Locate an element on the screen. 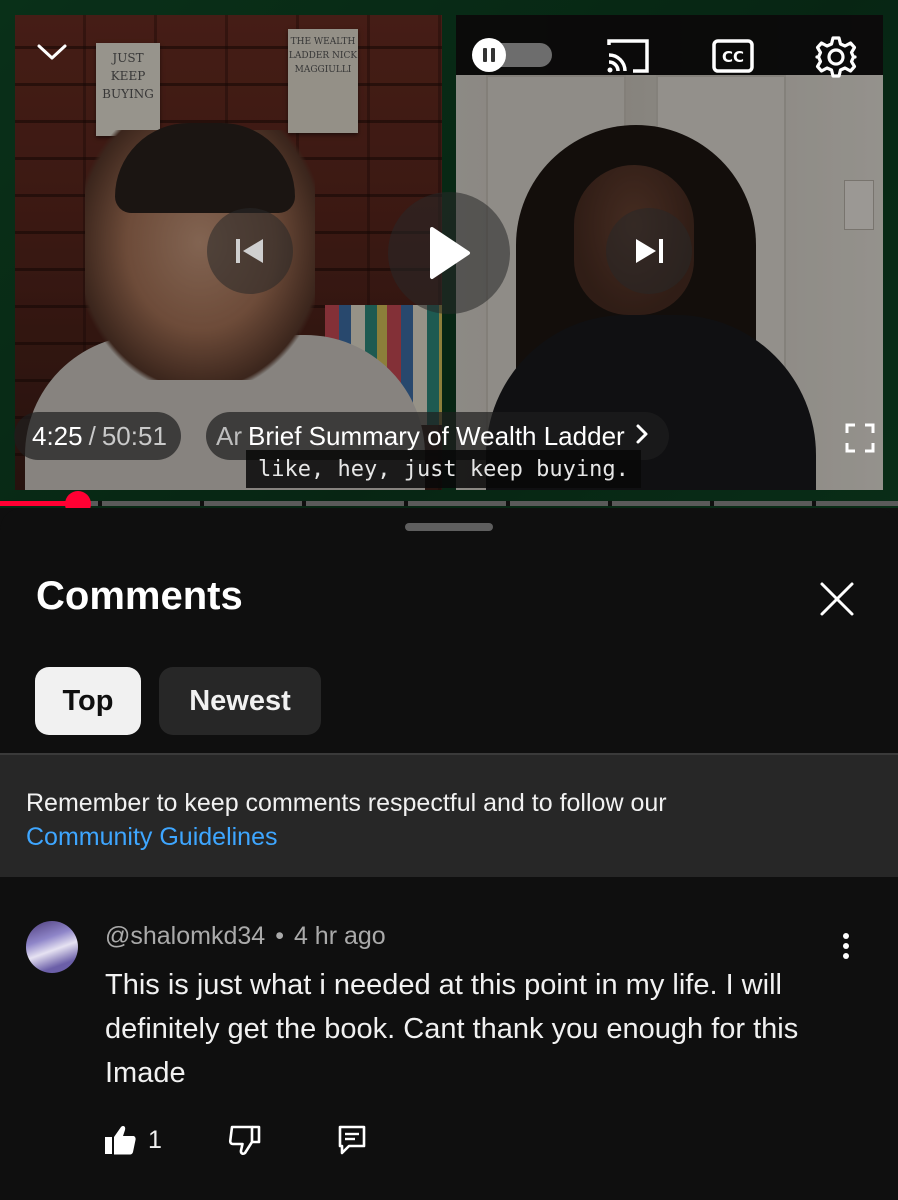 The width and height of the screenshot is (898, 1200). total-duration: 50:51 is located at coordinates (134, 435).